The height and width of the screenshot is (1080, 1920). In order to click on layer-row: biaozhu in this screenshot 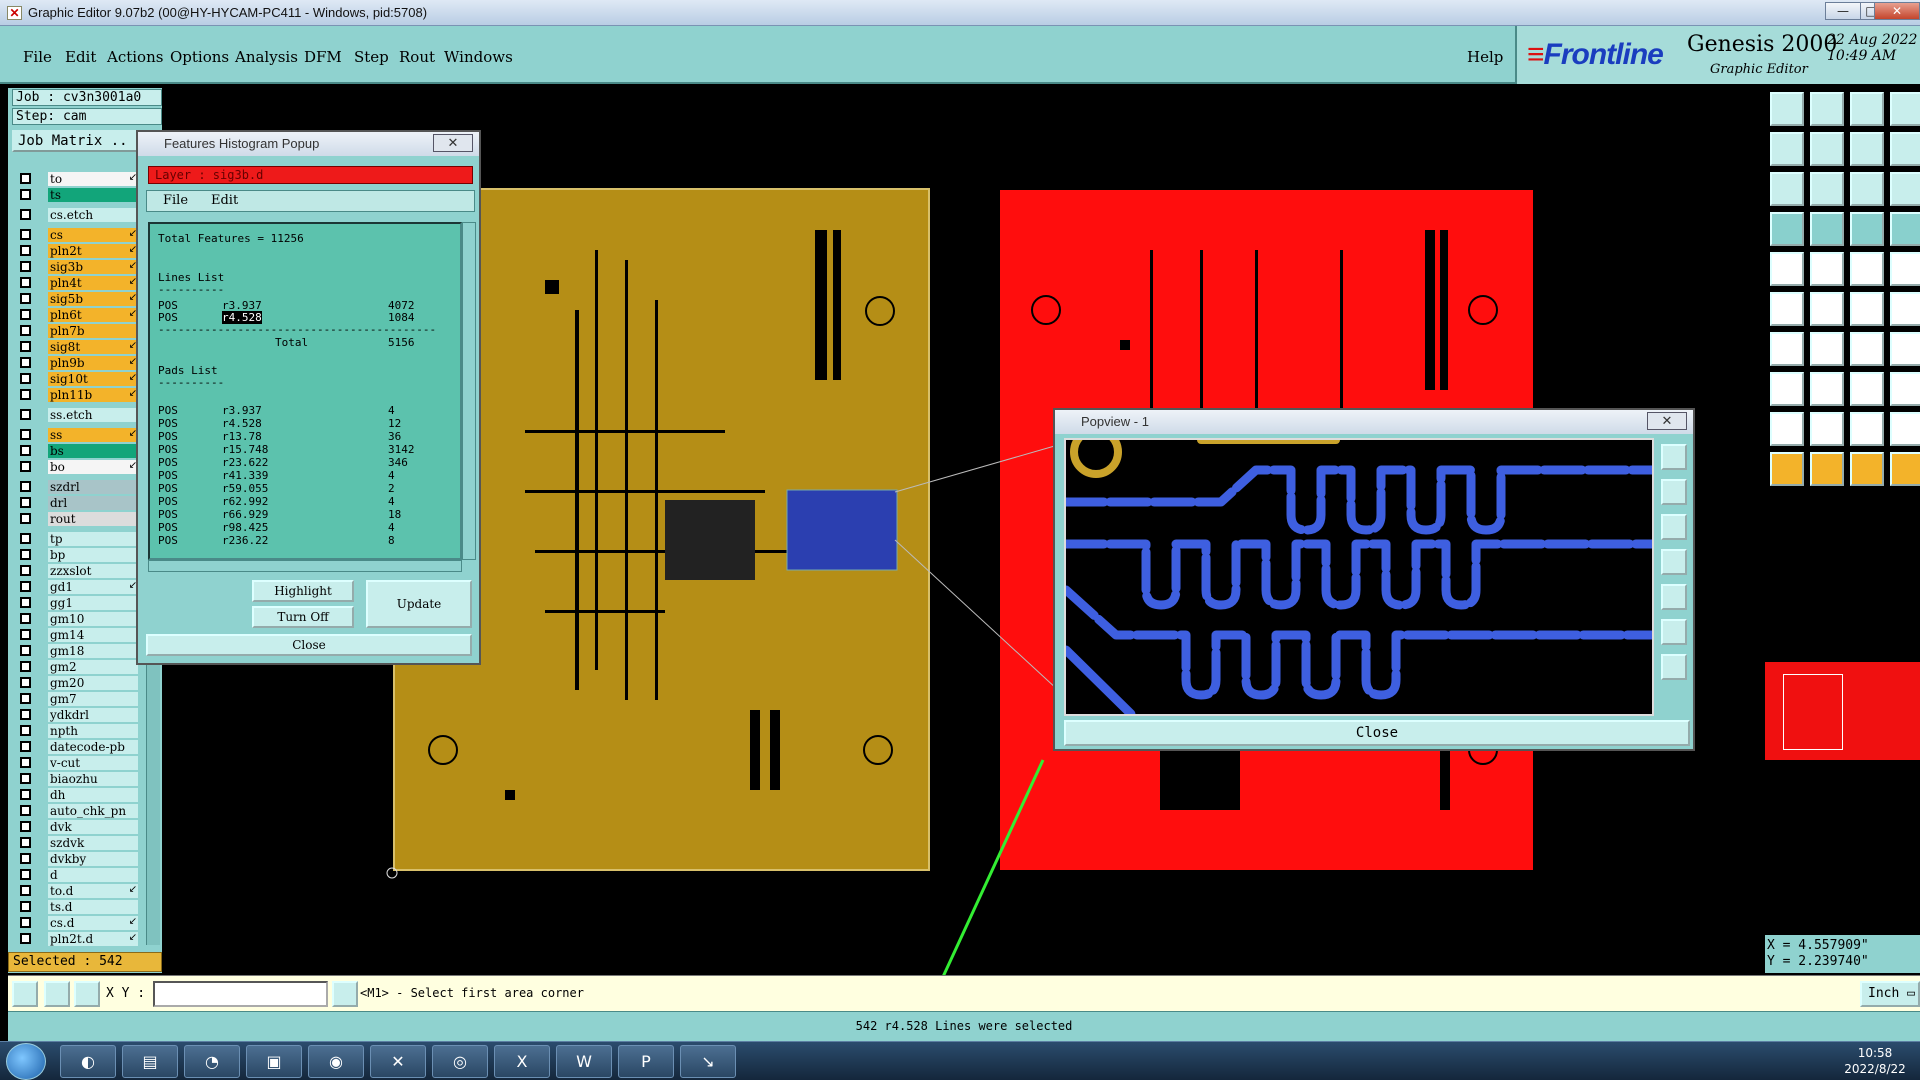, I will do `click(76, 779)`.